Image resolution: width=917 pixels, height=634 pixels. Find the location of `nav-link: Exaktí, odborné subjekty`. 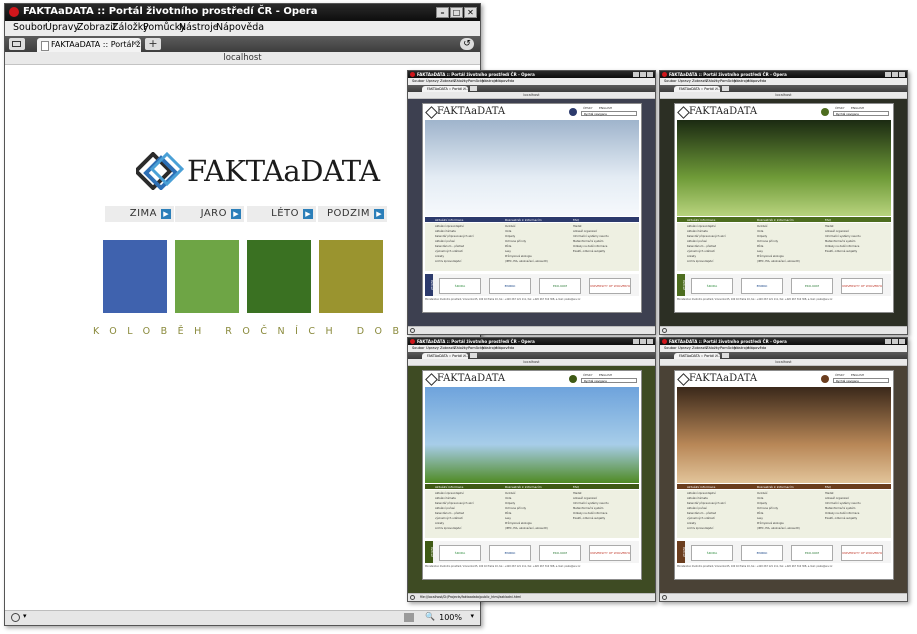

nav-link: Exaktí, odborné subjekty is located at coordinates (841, 251).